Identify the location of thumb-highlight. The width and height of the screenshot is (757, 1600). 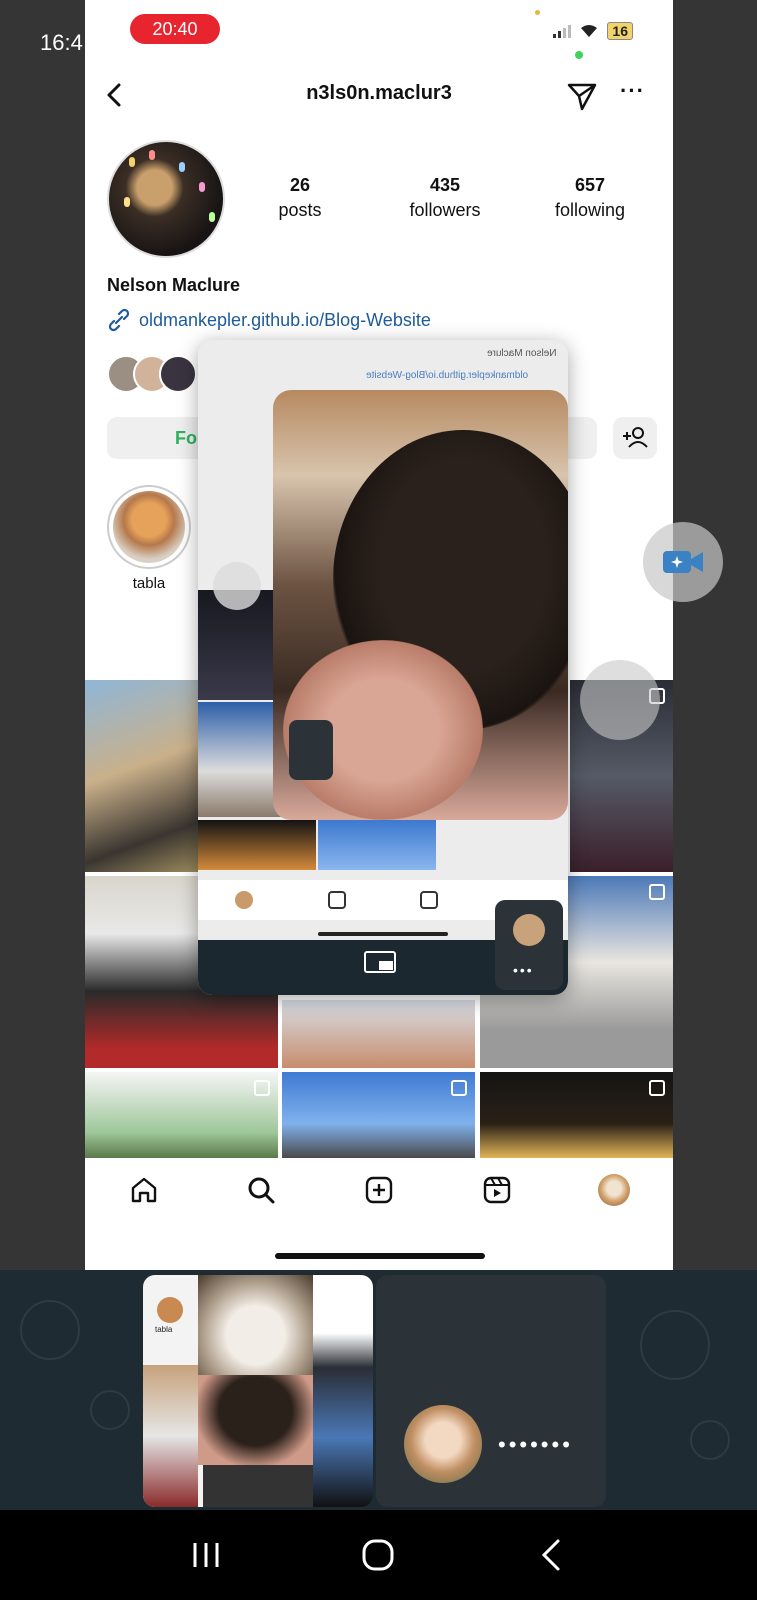
(170, 1310).